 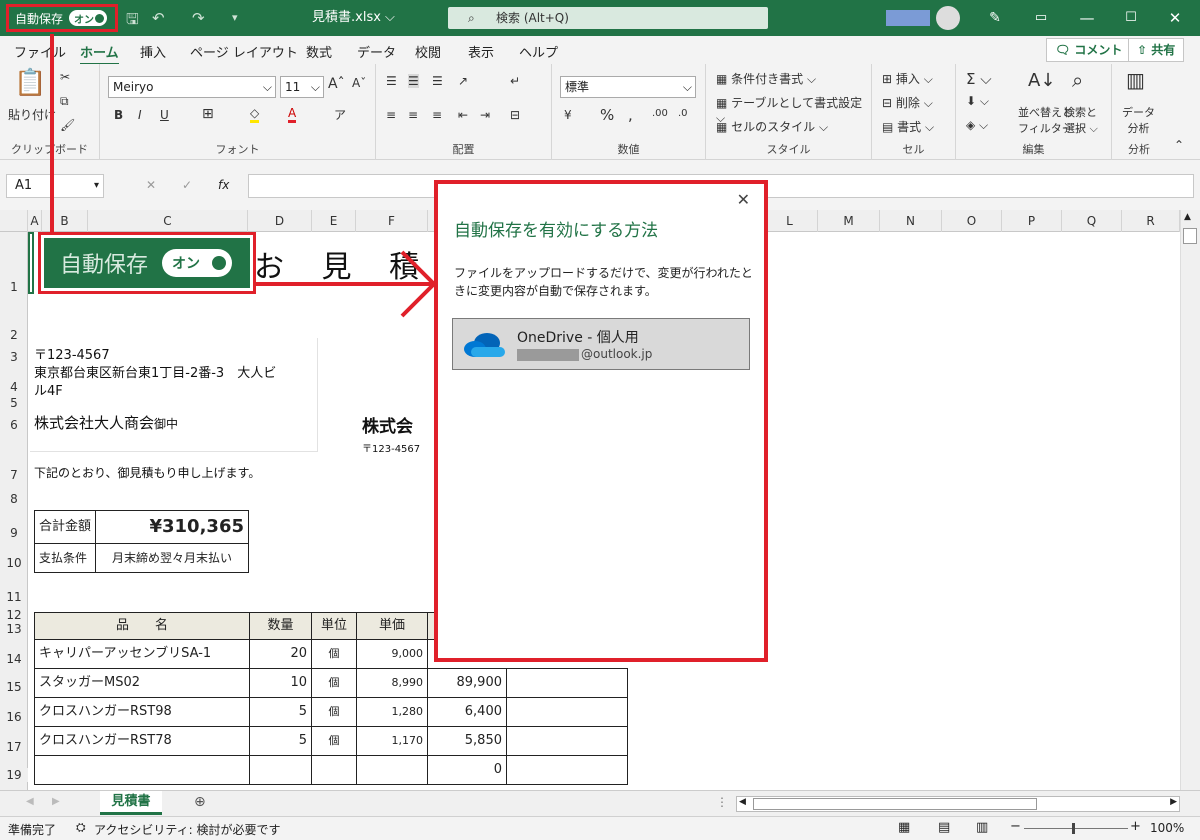 I want to click on row-header: 12, so click(x=14, y=615).